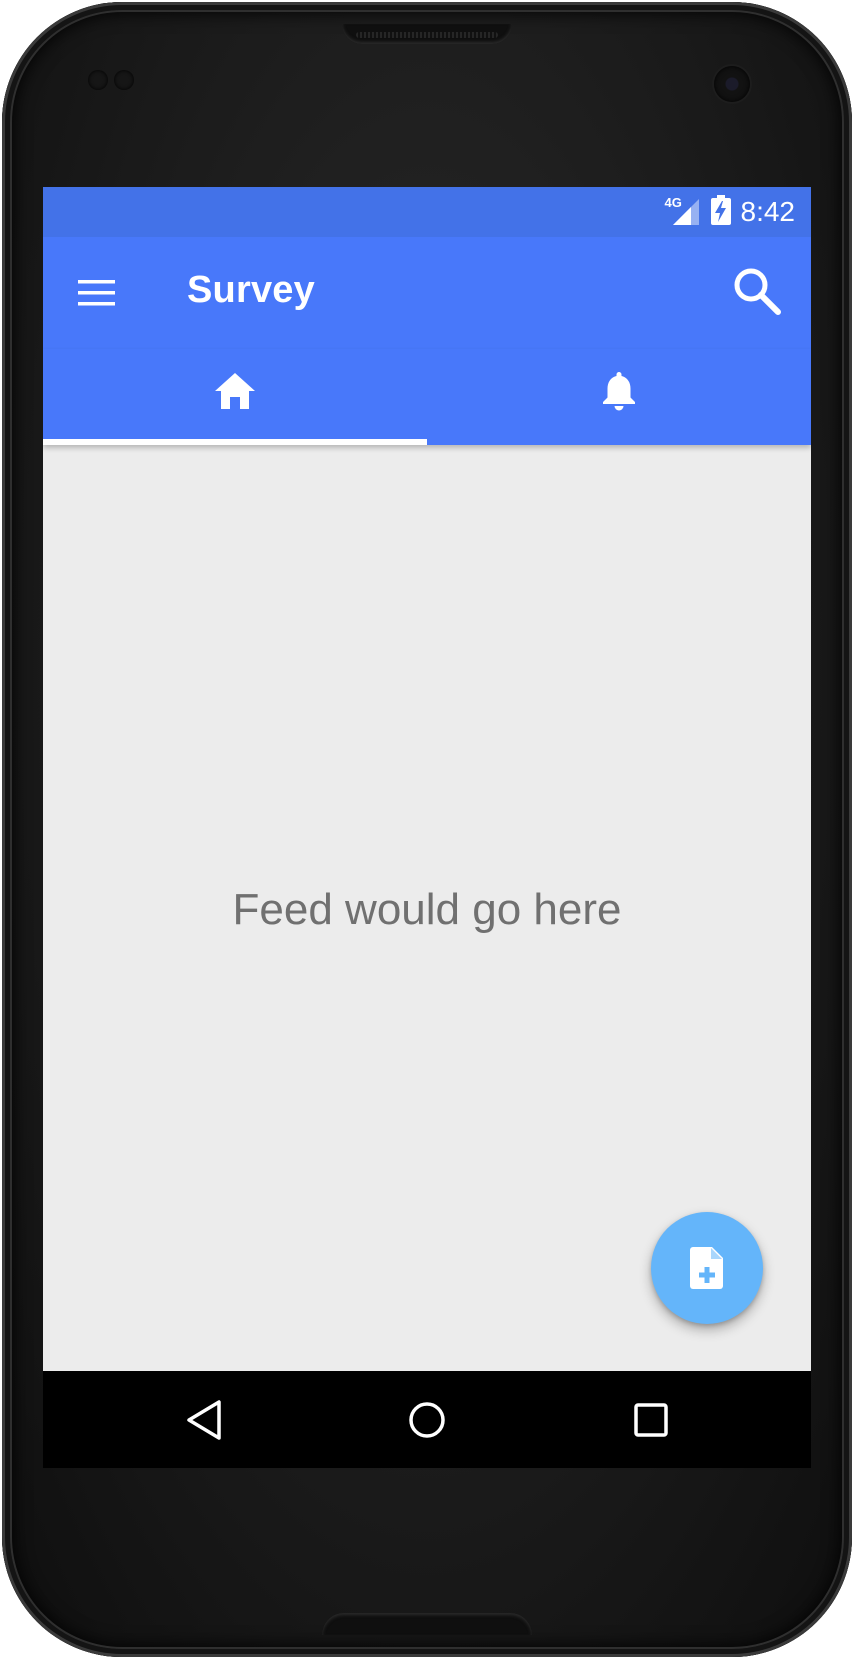 Image resolution: width=856 pixels, height=1659 pixels. Describe the element at coordinates (427, 1624) in the screenshot. I see `bottom-speaker-grille` at that location.